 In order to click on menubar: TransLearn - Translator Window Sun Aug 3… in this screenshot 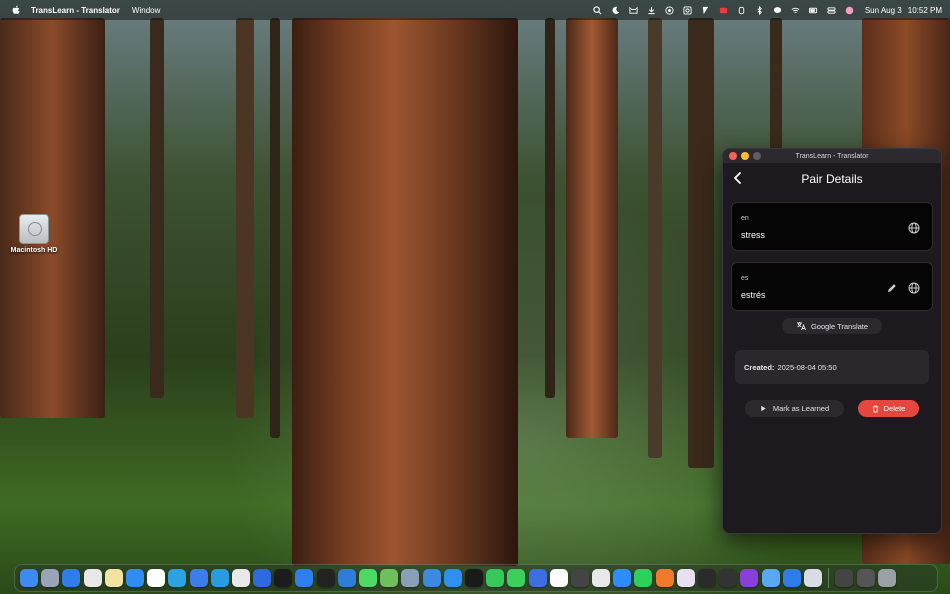, I will do `click(475, 10)`.